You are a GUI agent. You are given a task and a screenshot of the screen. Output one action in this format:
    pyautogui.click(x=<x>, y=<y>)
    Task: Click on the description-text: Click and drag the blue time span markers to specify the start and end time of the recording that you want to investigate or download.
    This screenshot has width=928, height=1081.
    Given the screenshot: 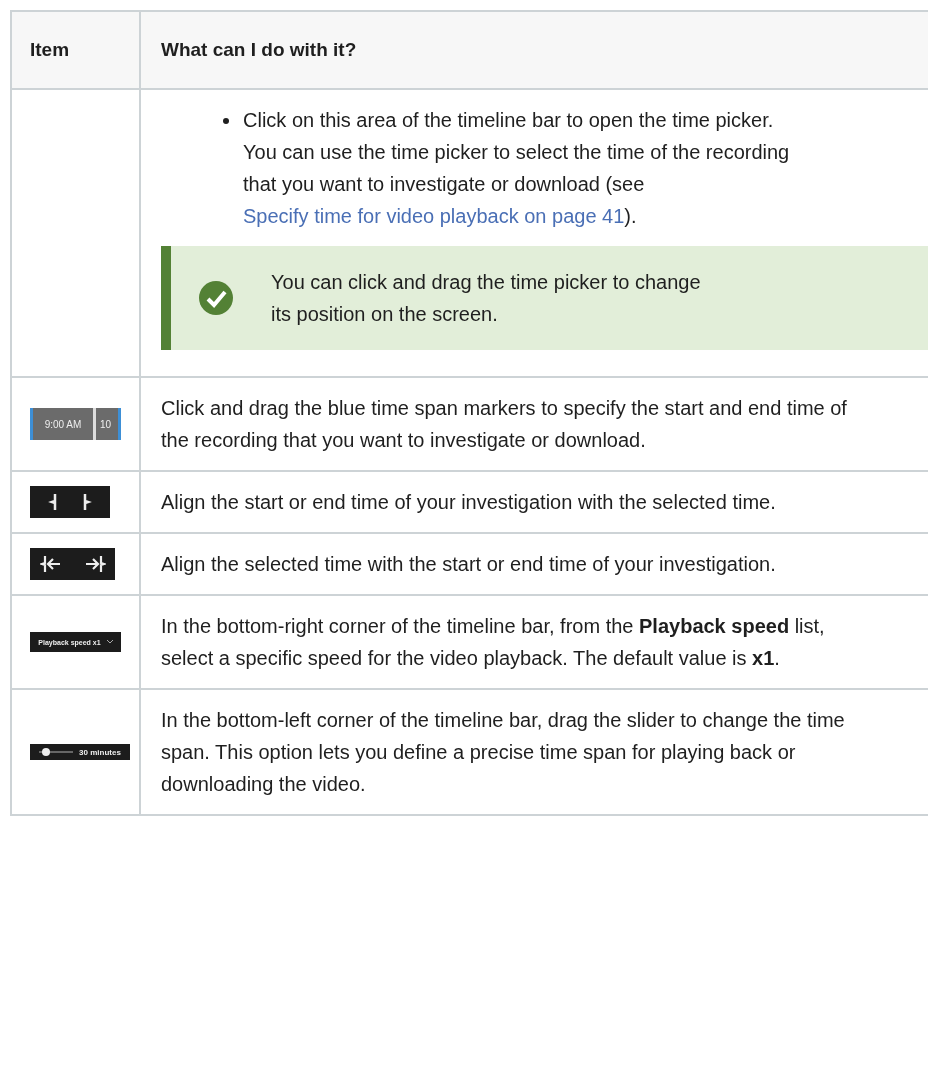 What is the action you would take?
    pyautogui.click(x=504, y=424)
    